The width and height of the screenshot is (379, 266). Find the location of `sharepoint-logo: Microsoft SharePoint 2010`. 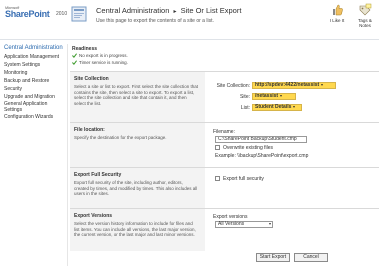

sharepoint-logo: Microsoft SharePoint 2010 is located at coordinates (35, 13).